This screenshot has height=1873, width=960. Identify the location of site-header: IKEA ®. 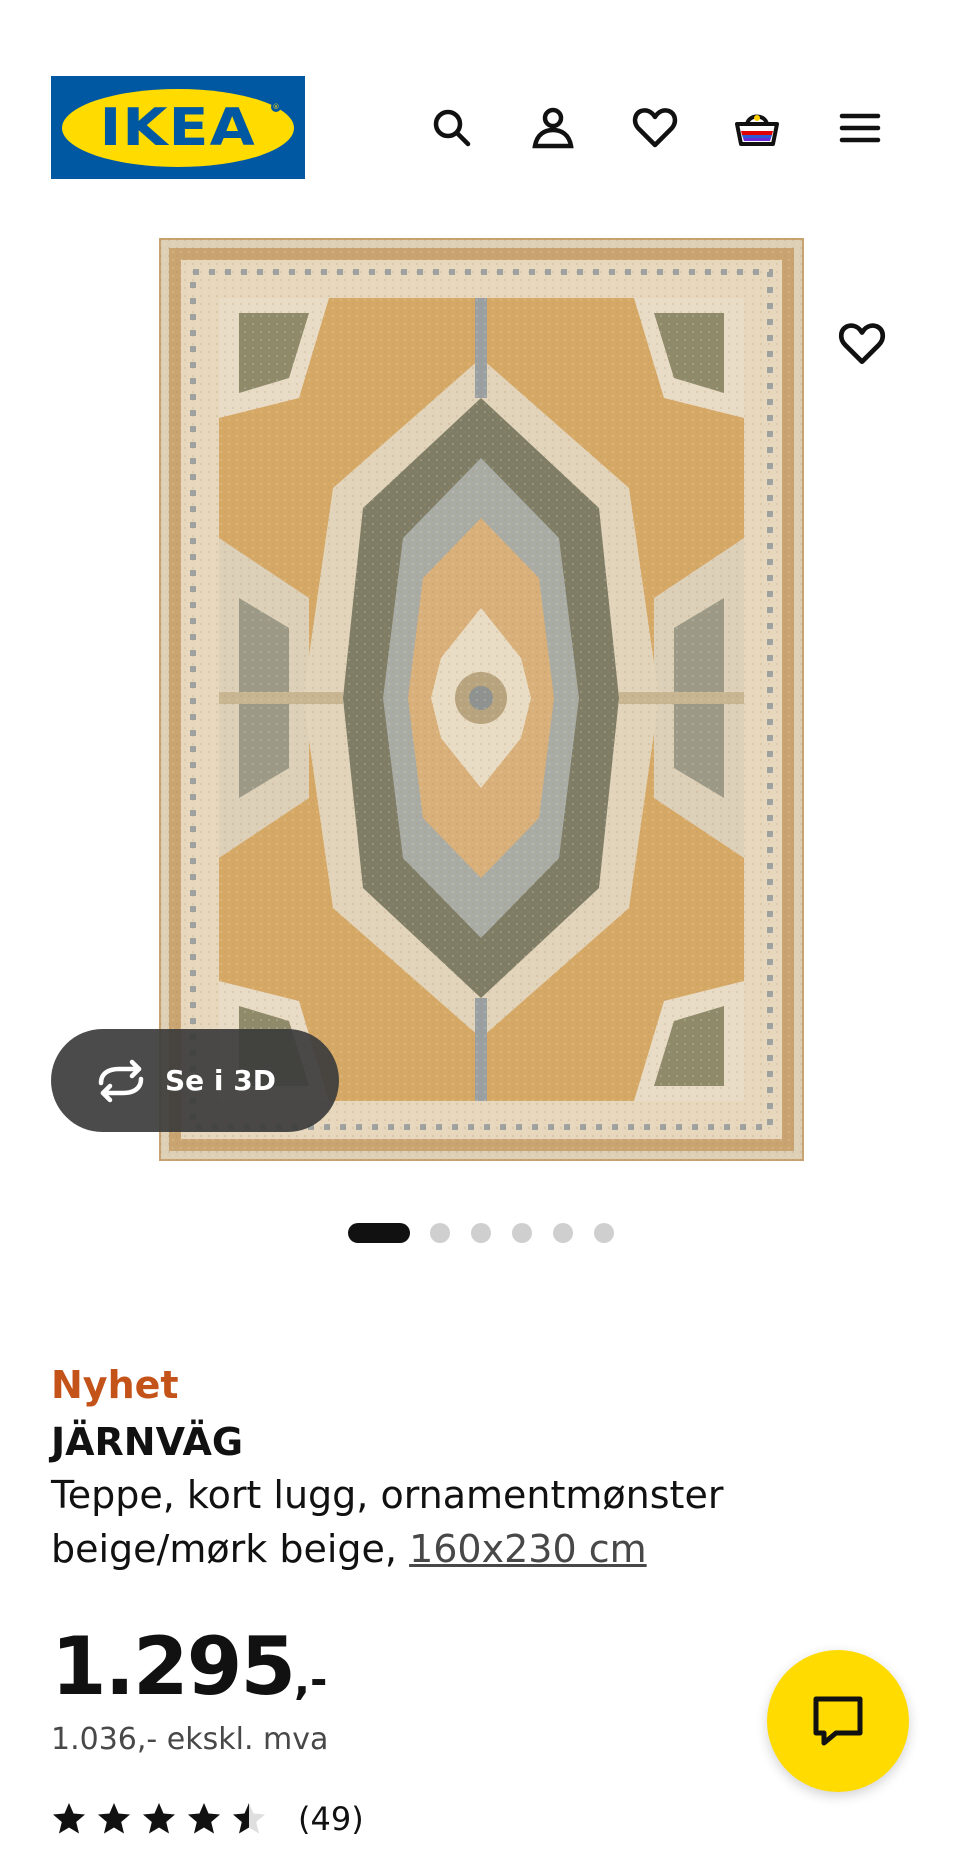
(480, 100).